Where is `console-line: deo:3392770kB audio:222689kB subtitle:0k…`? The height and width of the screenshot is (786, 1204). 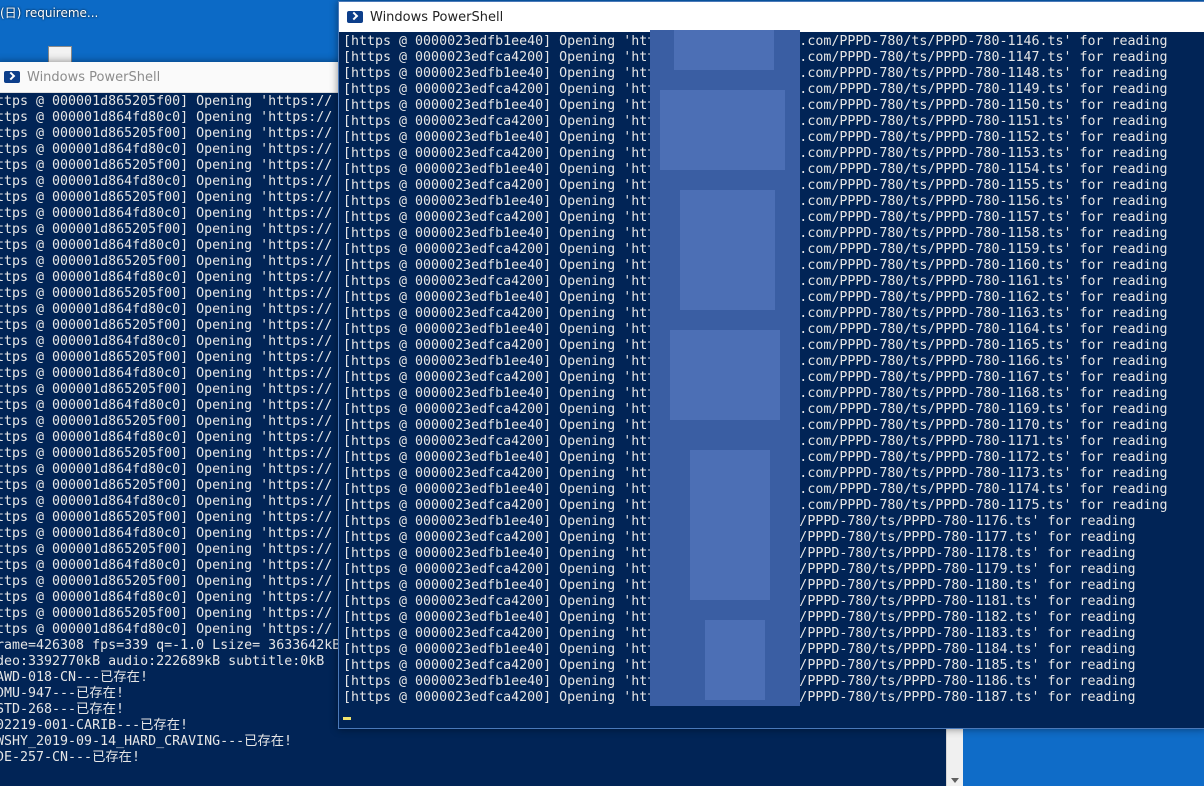 console-line: deo:3392770kB audio:222689kB subtitle:0k… is located at coordinates (162, 661).